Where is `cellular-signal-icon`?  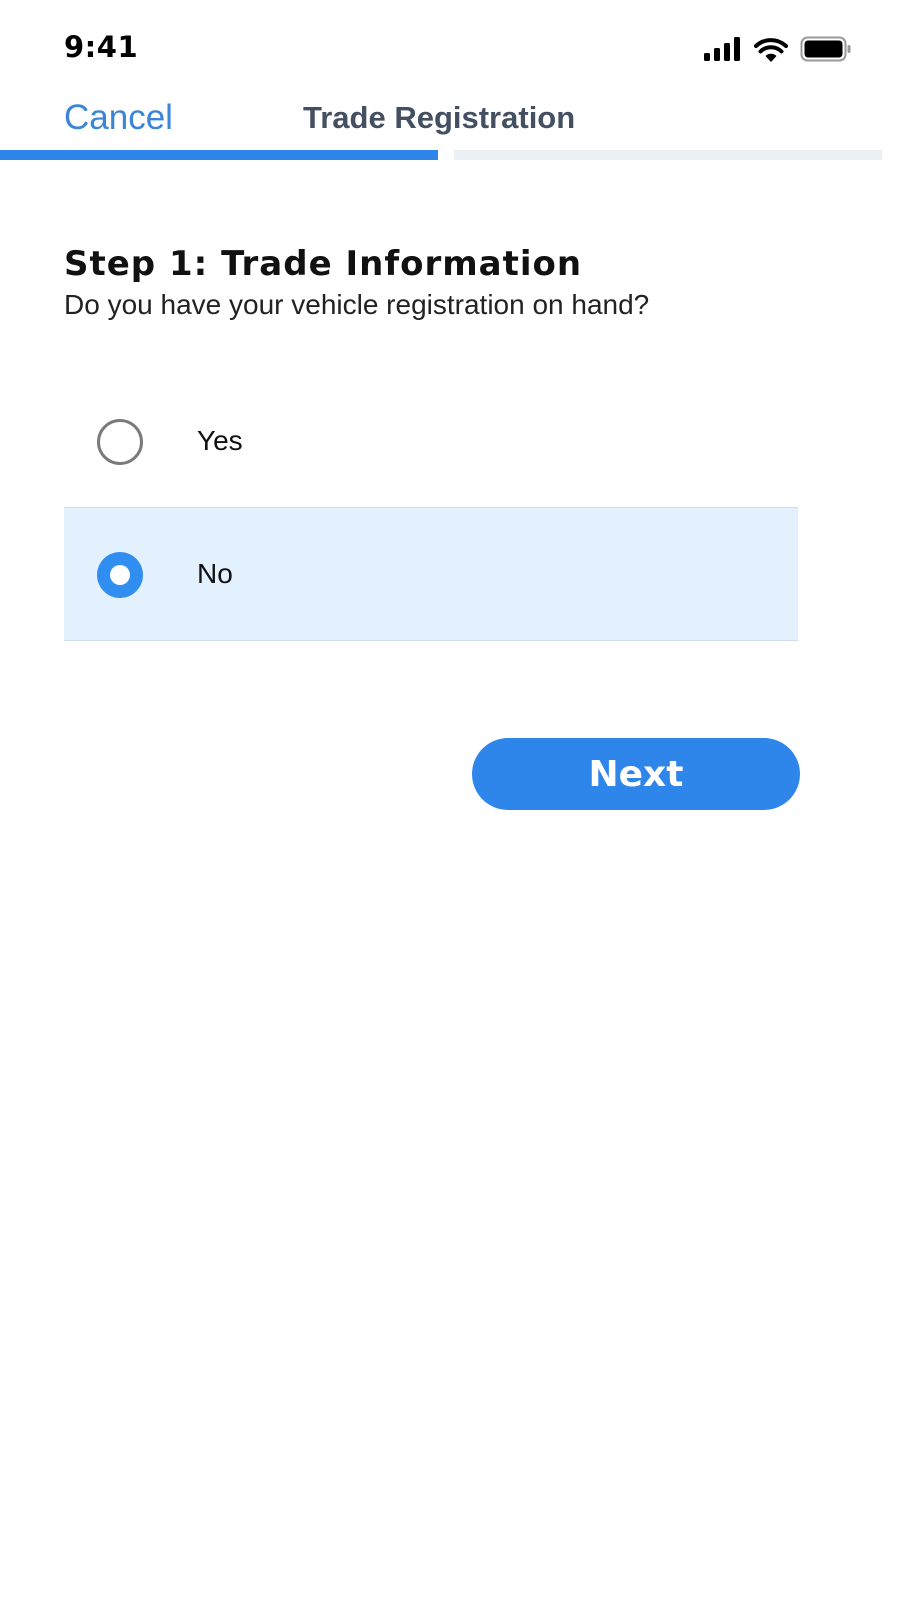 cellular-signal-icon is located at coordinates (723, 51).